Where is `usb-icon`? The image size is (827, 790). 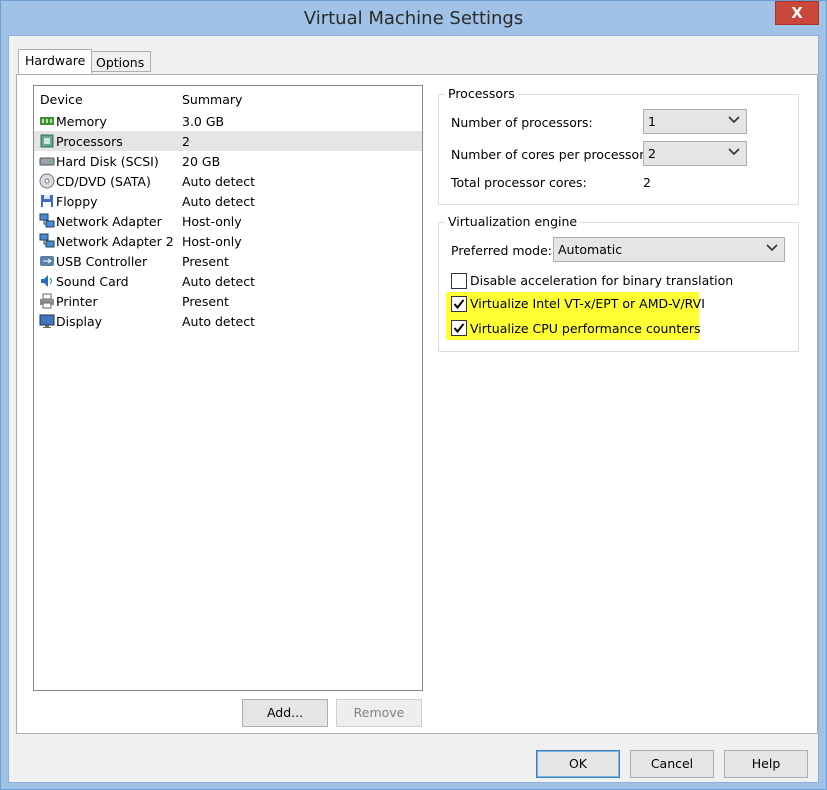
usb-icon is located at coordinates (47, 261).